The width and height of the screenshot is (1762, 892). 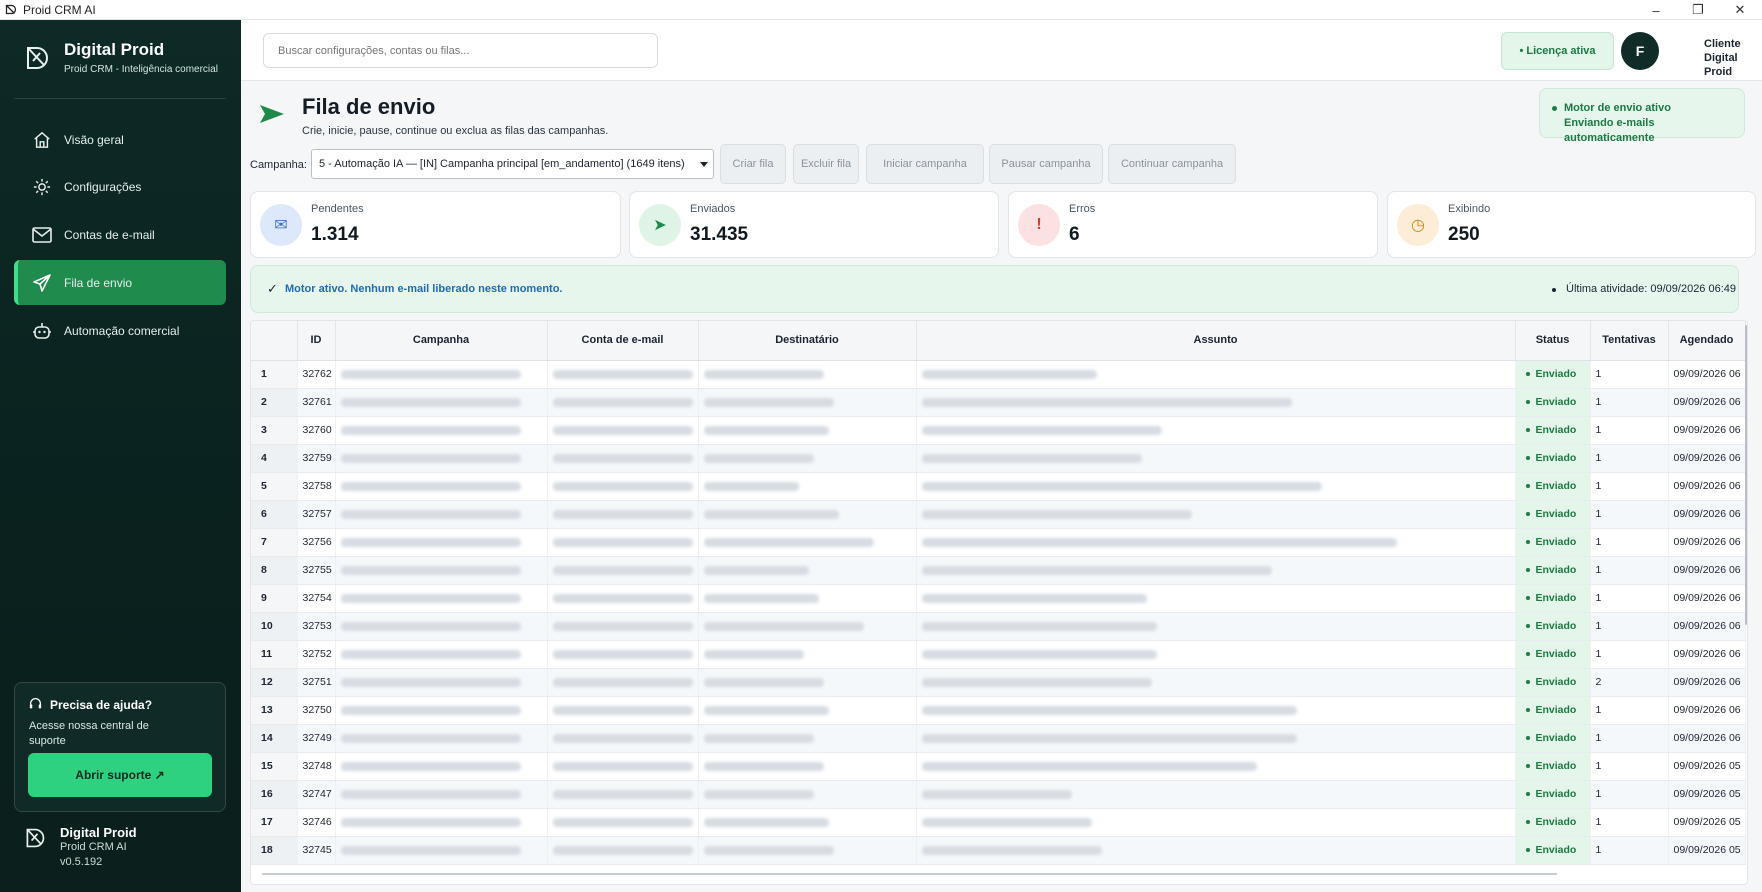 I want to click on continue-campaign-button: Continuar campanha, so click(x=1172, y=164).